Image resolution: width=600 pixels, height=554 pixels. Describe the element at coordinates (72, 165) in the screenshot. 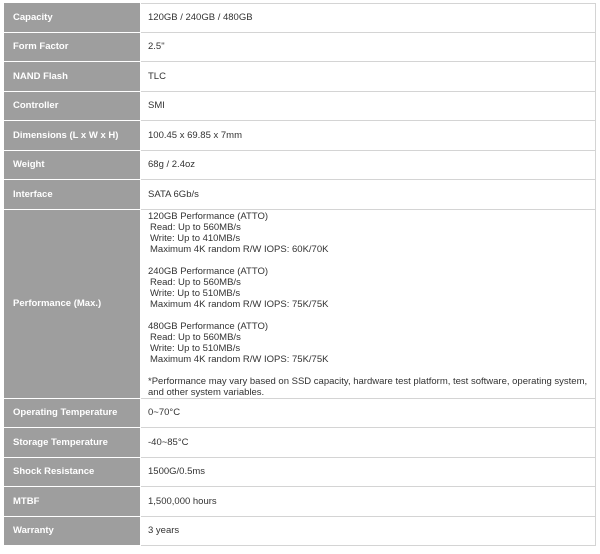

I see `spec-label-weight: Weight` at that location.